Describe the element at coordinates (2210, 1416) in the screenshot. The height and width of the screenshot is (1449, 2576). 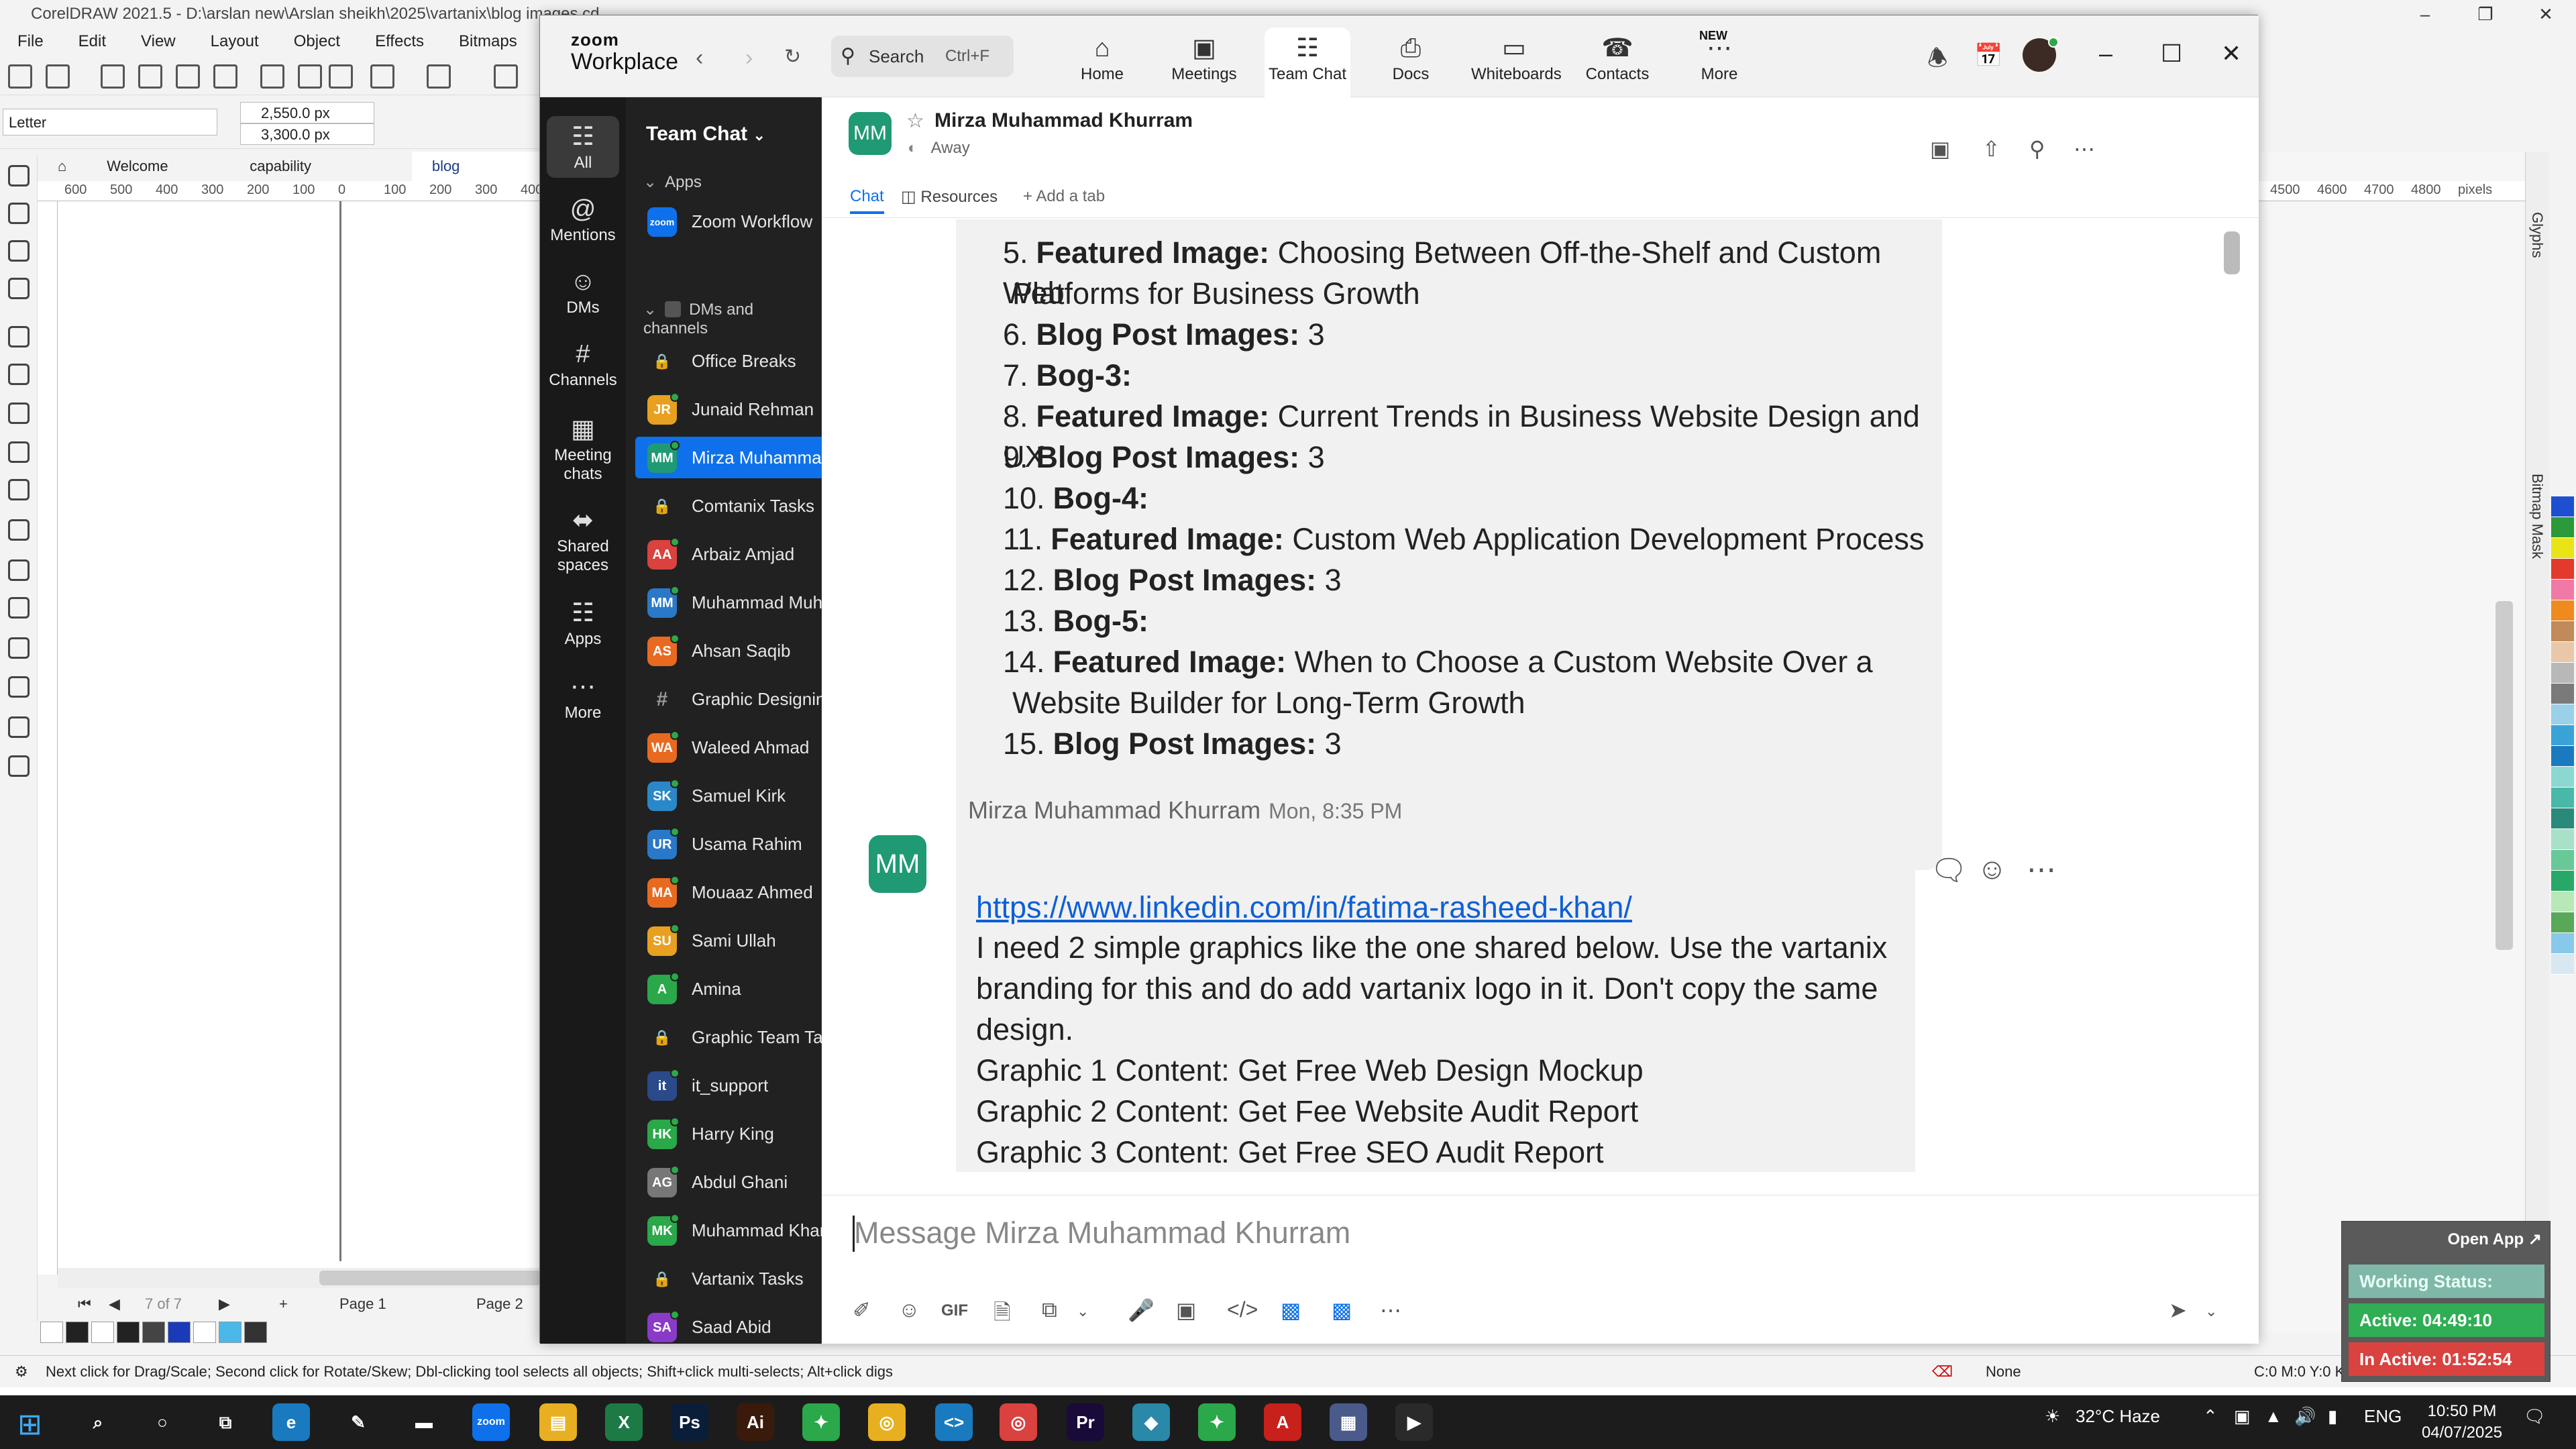
I see `chevron-up-icon: ⌃` at that location.